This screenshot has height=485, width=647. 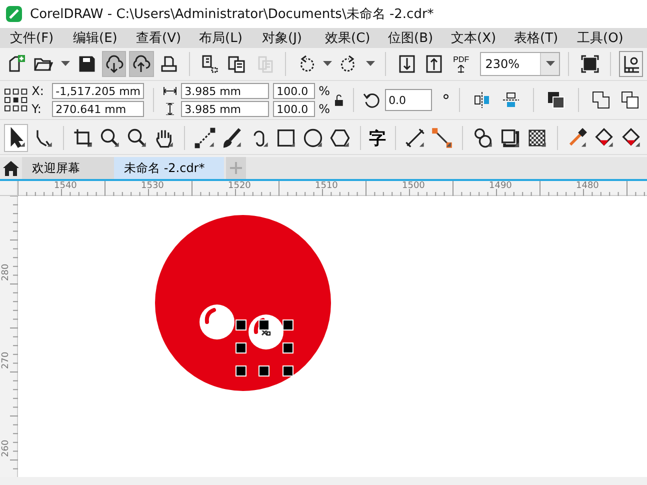 I want to click on cloud-upload-icon, so click(x=141, y=64).